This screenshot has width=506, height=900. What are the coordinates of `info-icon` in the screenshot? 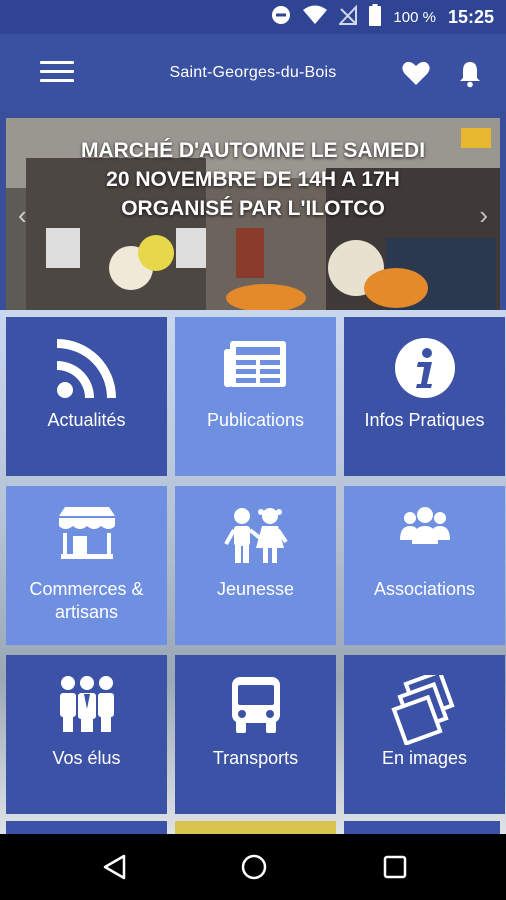 It's located at (424, 368).